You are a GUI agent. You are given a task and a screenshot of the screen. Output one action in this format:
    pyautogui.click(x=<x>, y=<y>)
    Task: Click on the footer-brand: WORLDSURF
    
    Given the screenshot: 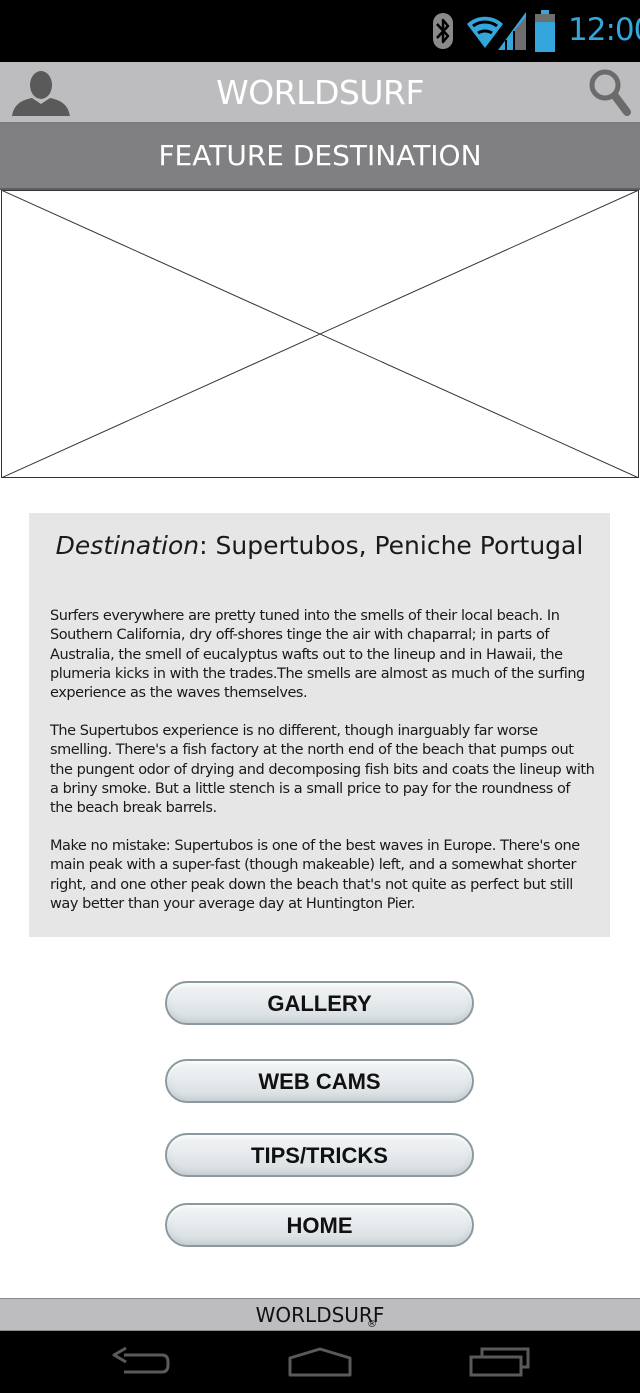 What is the action you would take?
    pyautogui.click(x=320, y=1315)
    